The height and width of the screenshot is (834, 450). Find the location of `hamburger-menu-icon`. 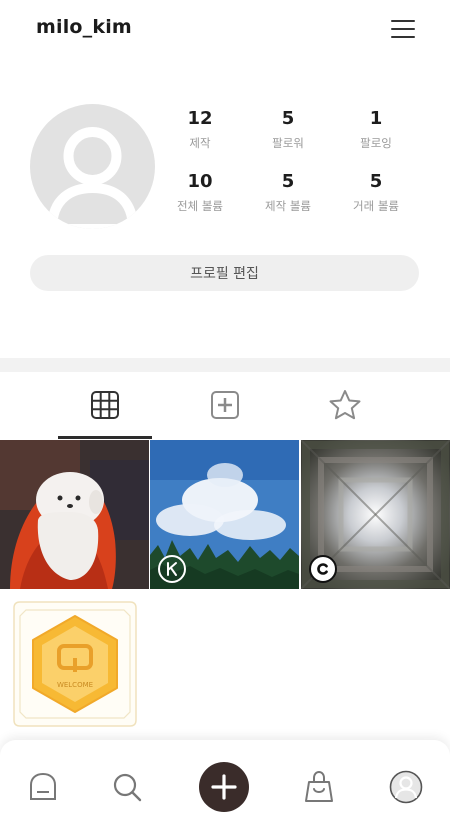

hamburger-menu-icon is located at coordinates (403, 29).